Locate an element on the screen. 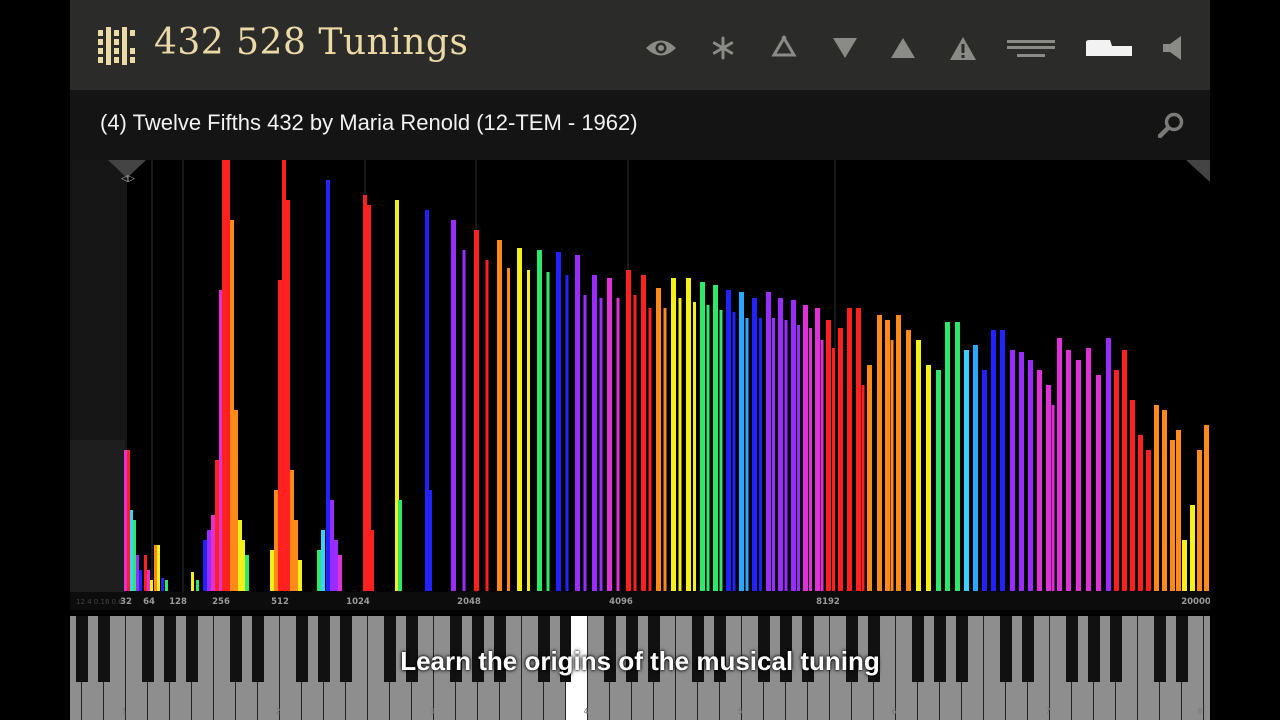  octave-label: 7 is located at coordinates (1047, 711).